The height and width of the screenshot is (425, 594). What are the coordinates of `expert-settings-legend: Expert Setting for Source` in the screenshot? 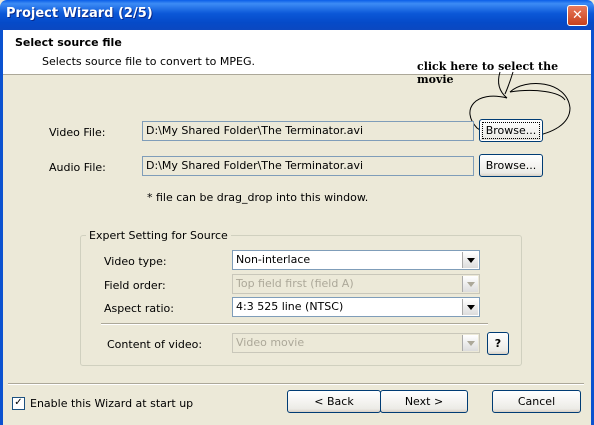 It's located at (158, 235).